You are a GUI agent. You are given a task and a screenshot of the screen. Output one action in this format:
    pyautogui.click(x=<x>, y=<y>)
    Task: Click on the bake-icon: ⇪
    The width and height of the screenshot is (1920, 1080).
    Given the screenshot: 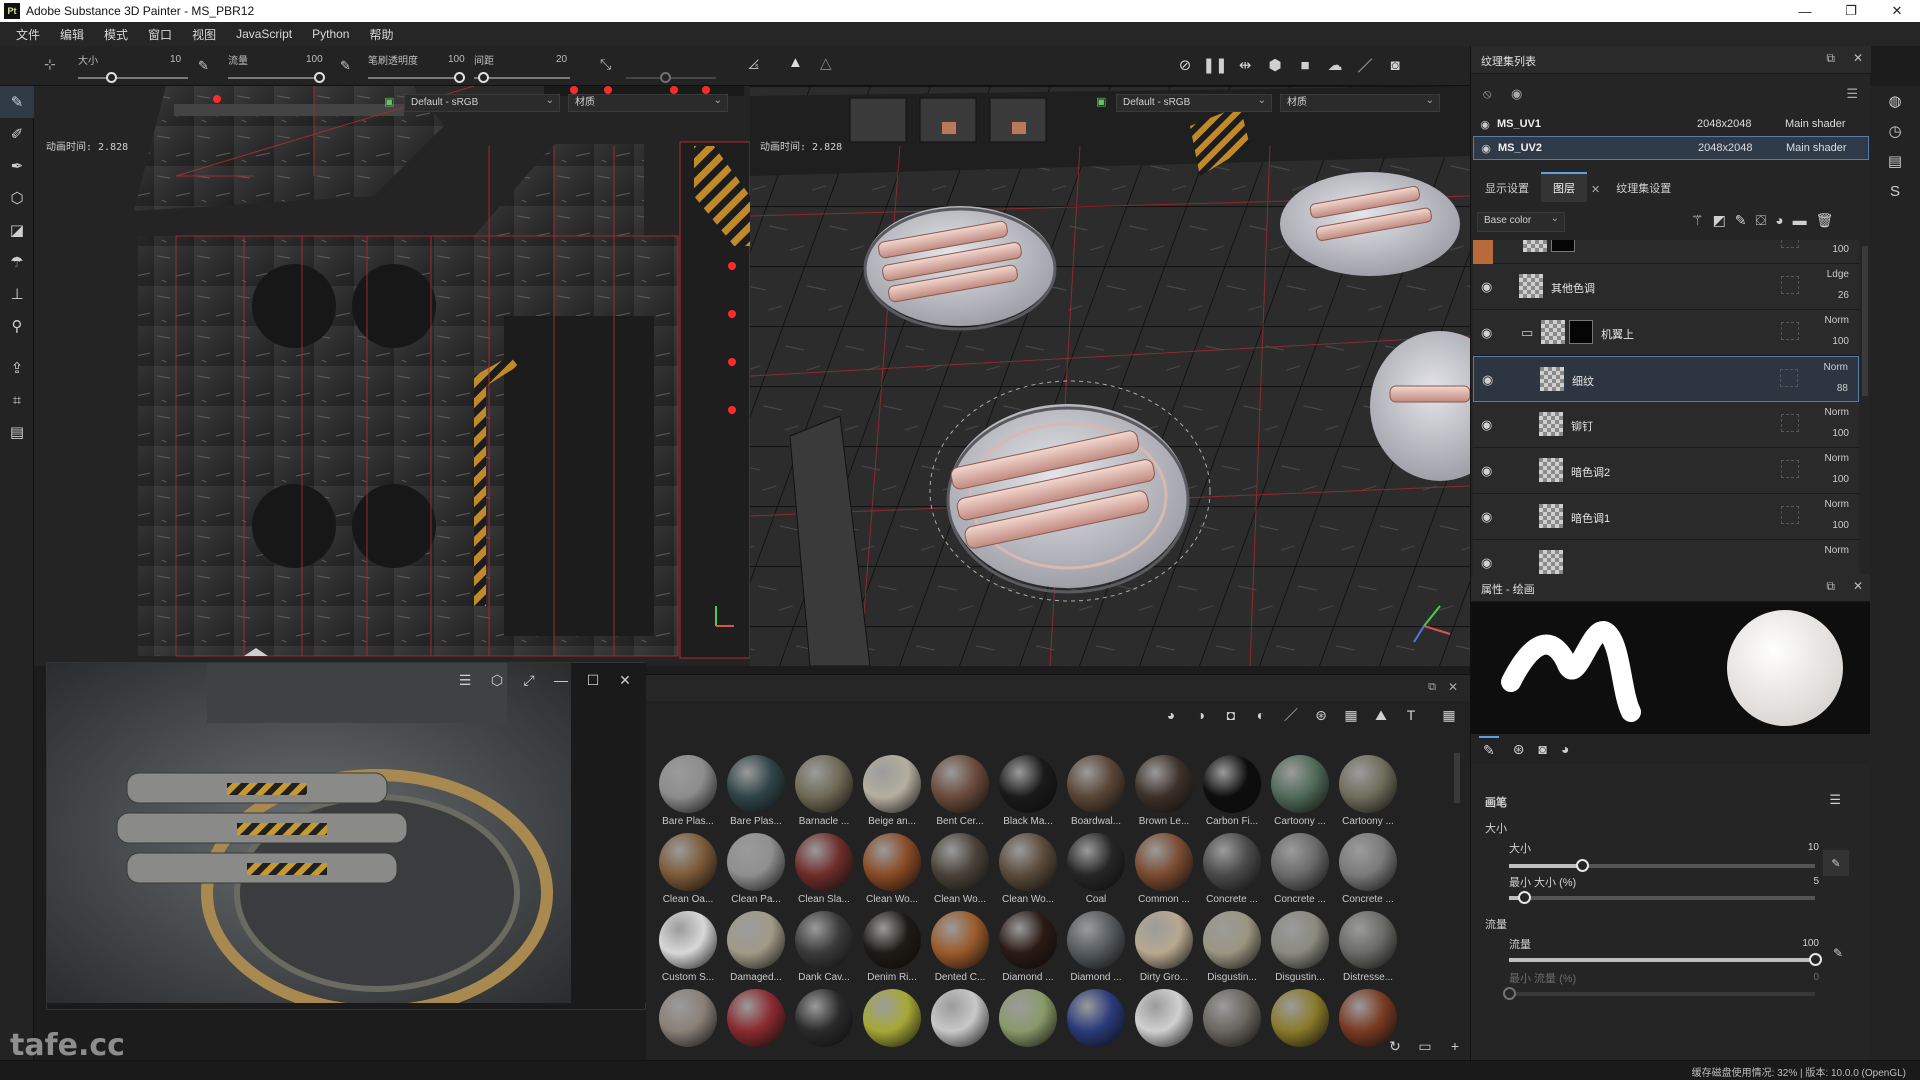 What is the action you would take?
    pyautogui.click(x=17, y=368)
    